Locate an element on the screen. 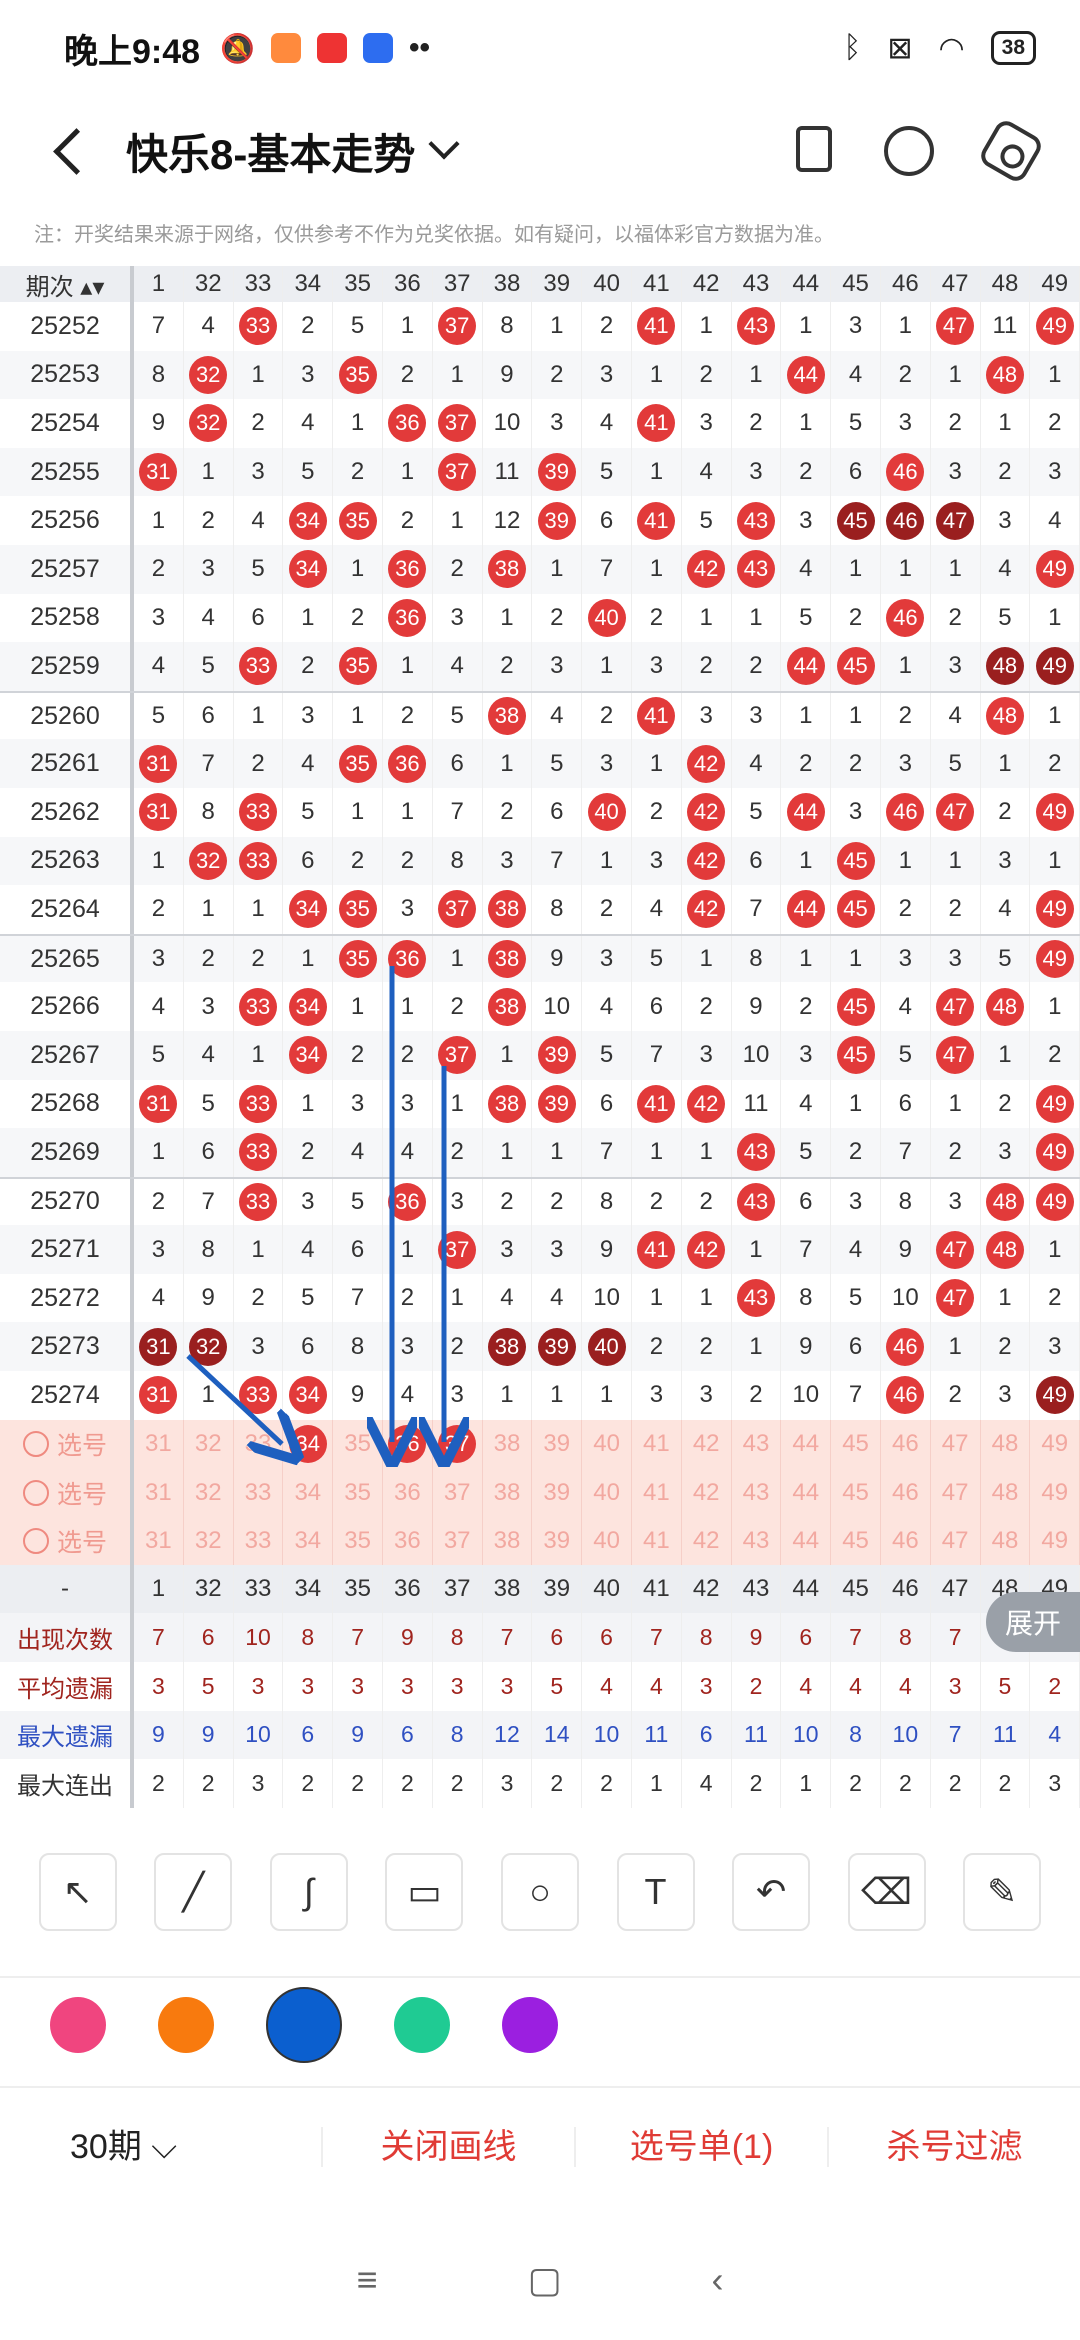 This screenshot has height=2340, width=1080. period-selector: 30期 ⌵ is located at coordinates (160, 2147).